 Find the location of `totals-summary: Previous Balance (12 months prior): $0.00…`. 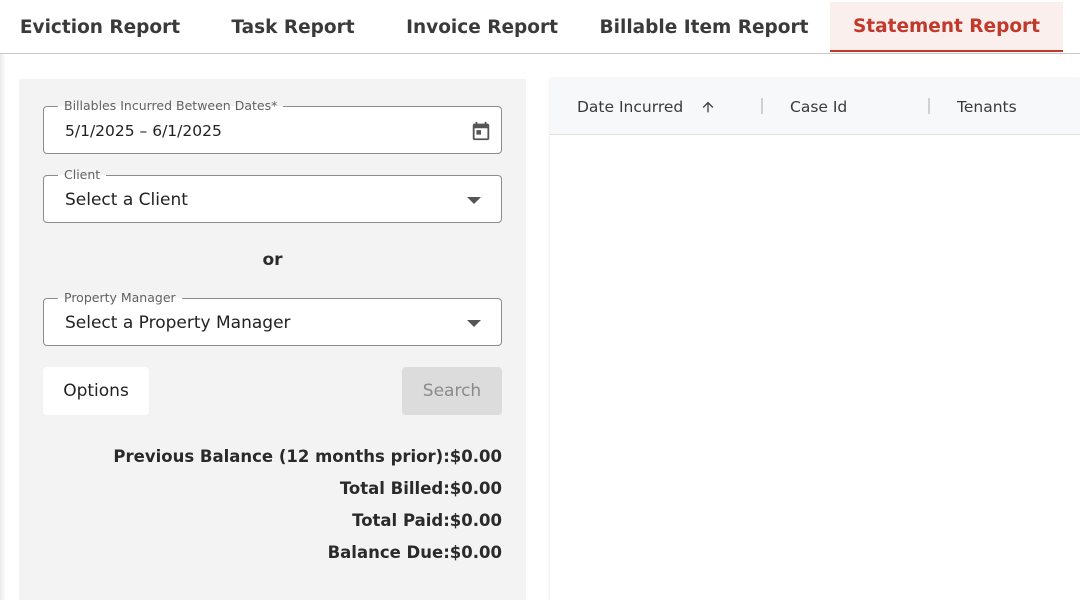

totals-summary: Previous Balance (12 months prior): $0.00… is located at coordinates (307, 504).